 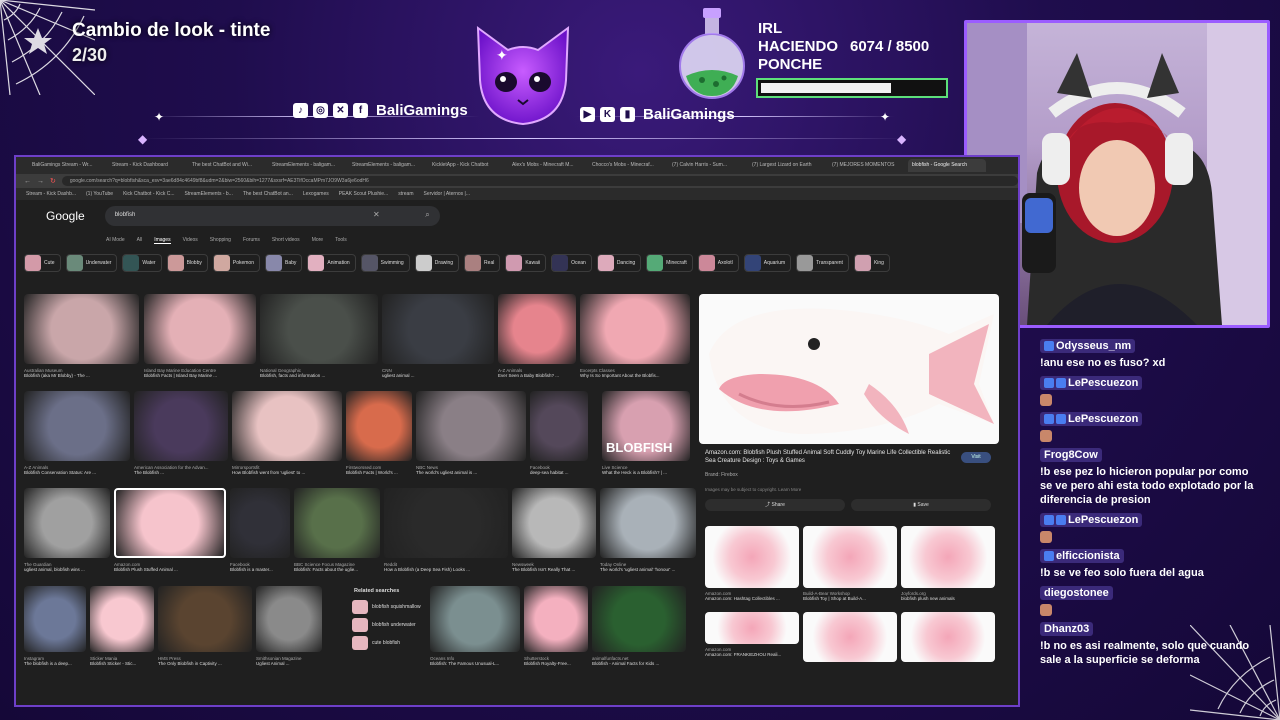 What do you see at coordinates (1088, 346) in the screenshot?
I see `chat-username: Odysseus_nm` at bounding box center [1088, 346].